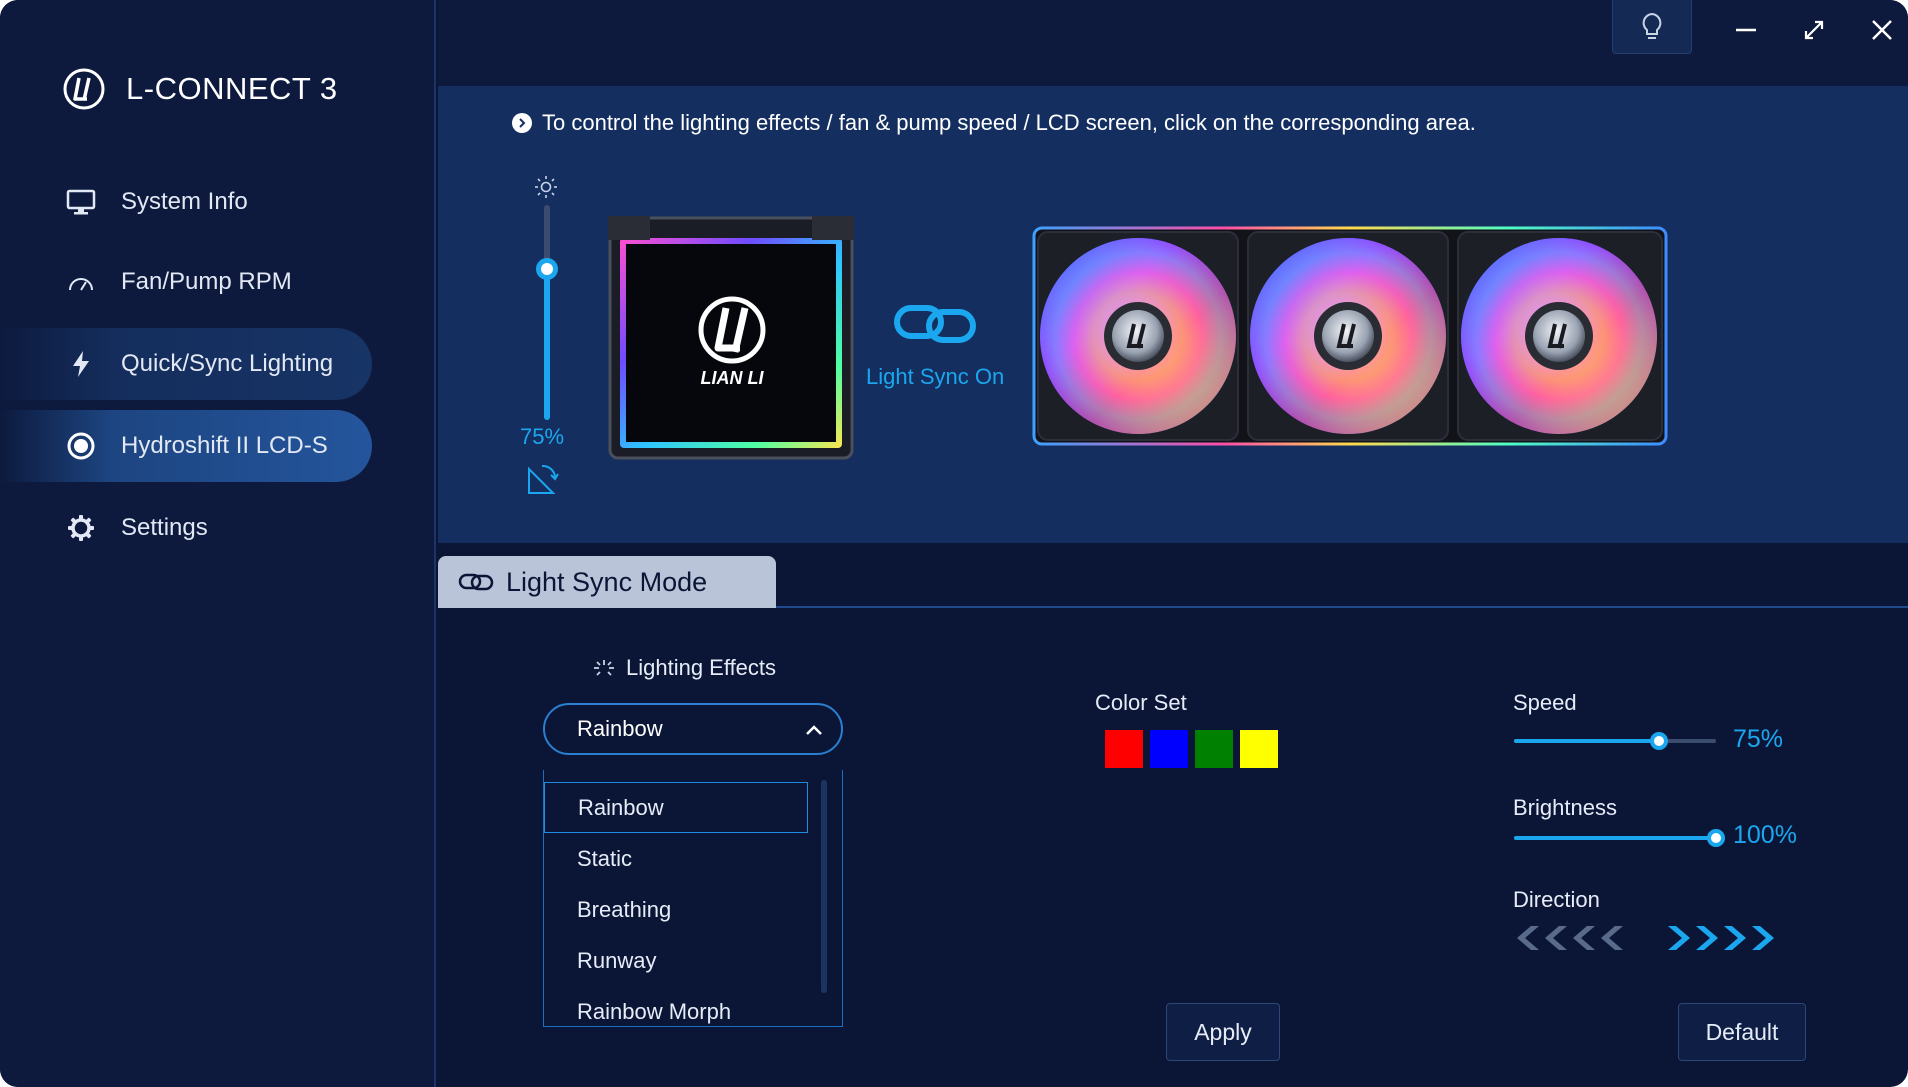 This screenshot has height=1087, width=1908. What do you see at coordinates (81, 528) in the screenshot?
I see `gear-icon` at bounding box center [81, 528].